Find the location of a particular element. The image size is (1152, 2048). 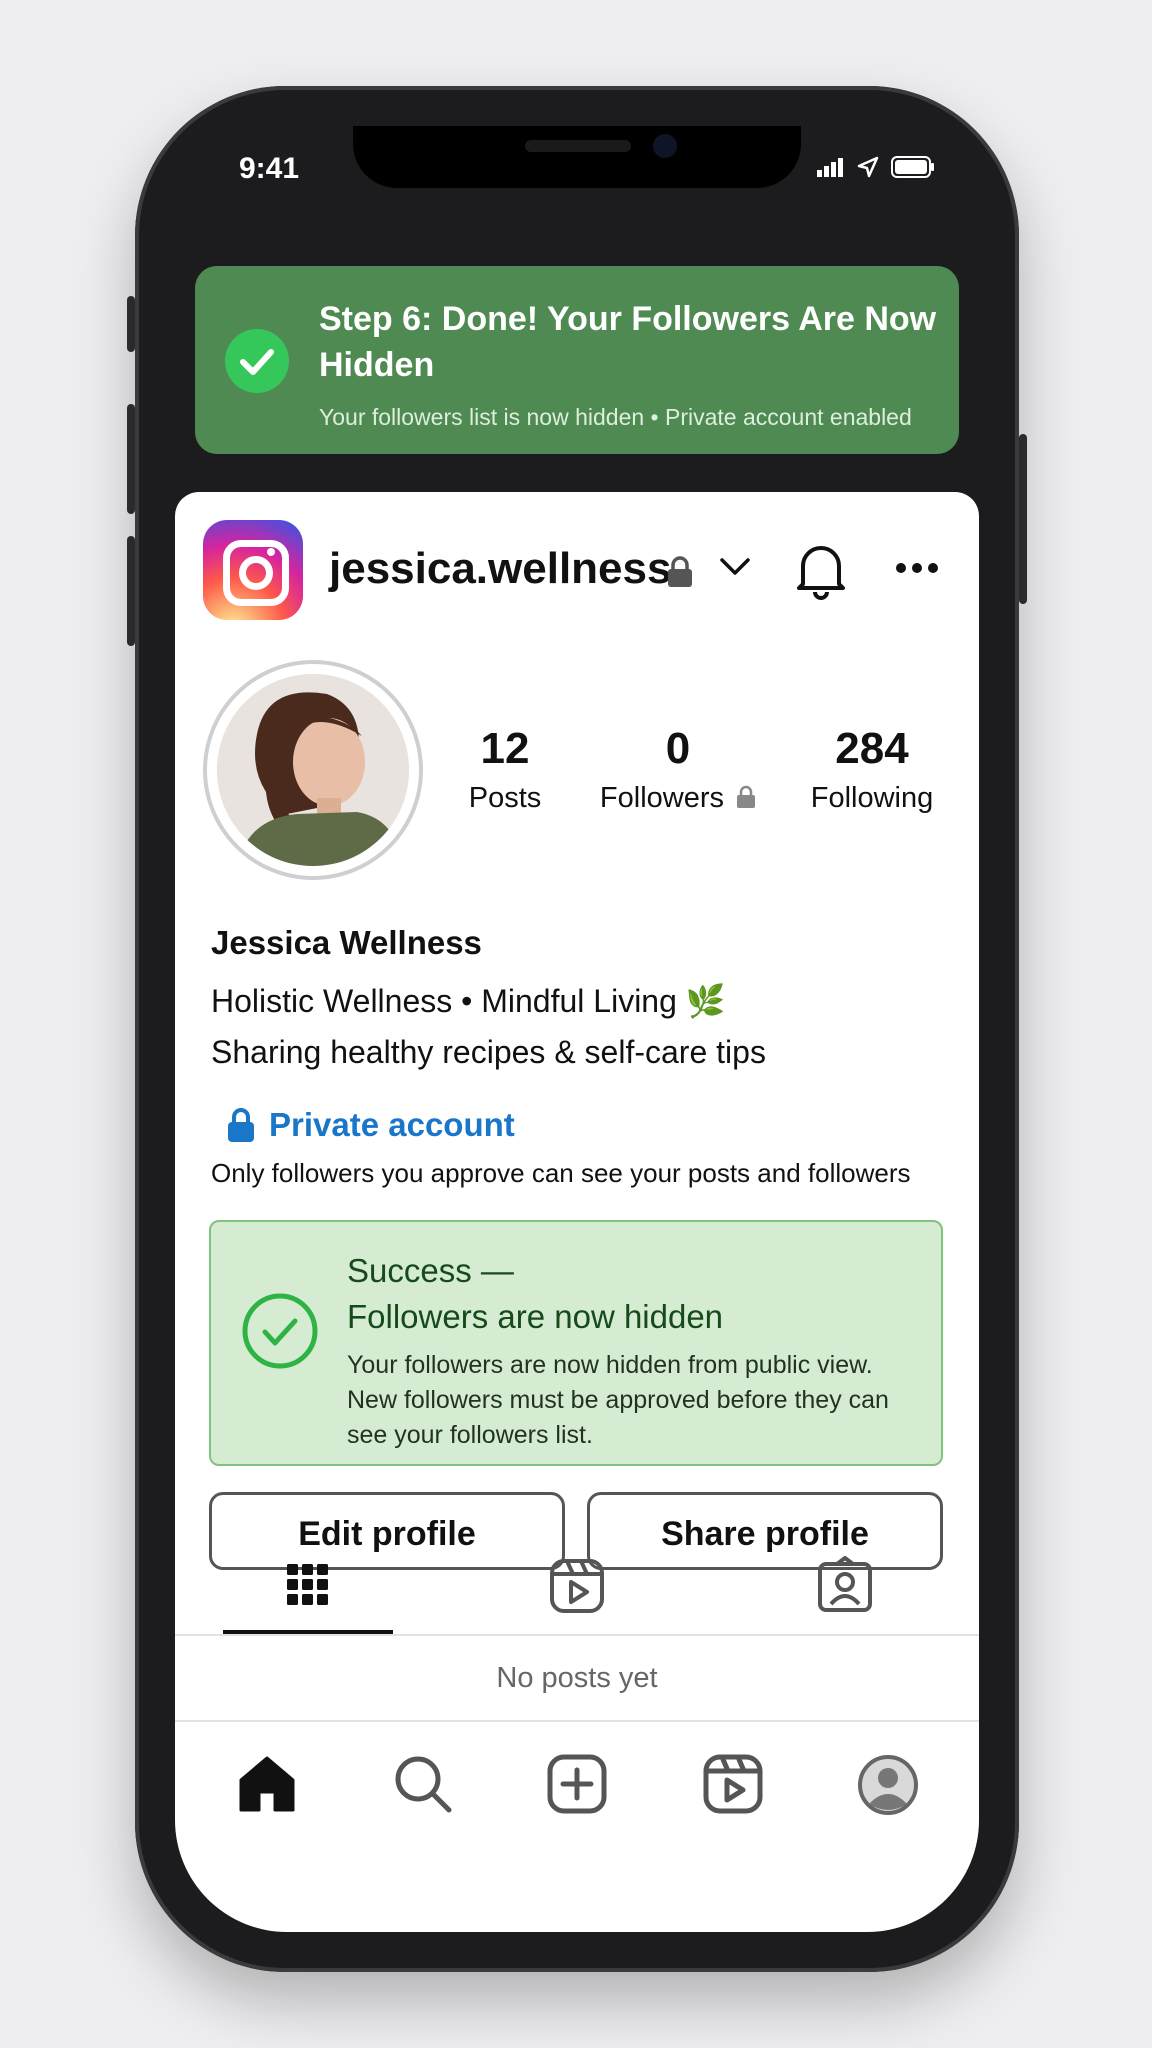

stat-following: 284 Following is located at coordinates (872, 769).